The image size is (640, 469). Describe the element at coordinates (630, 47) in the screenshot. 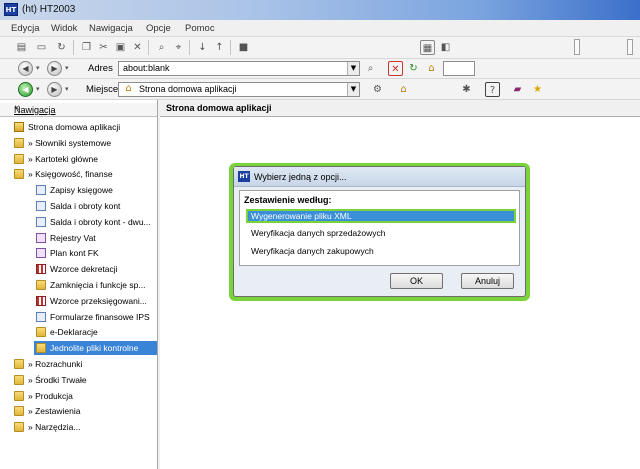

I see `toolbar-grip-right` at that location.